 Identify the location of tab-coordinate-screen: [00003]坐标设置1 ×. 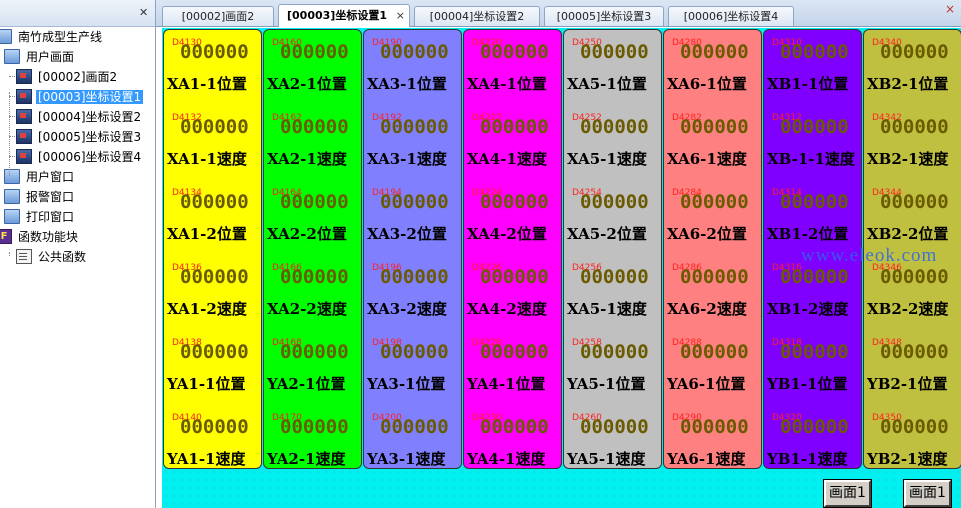
(344, 15).